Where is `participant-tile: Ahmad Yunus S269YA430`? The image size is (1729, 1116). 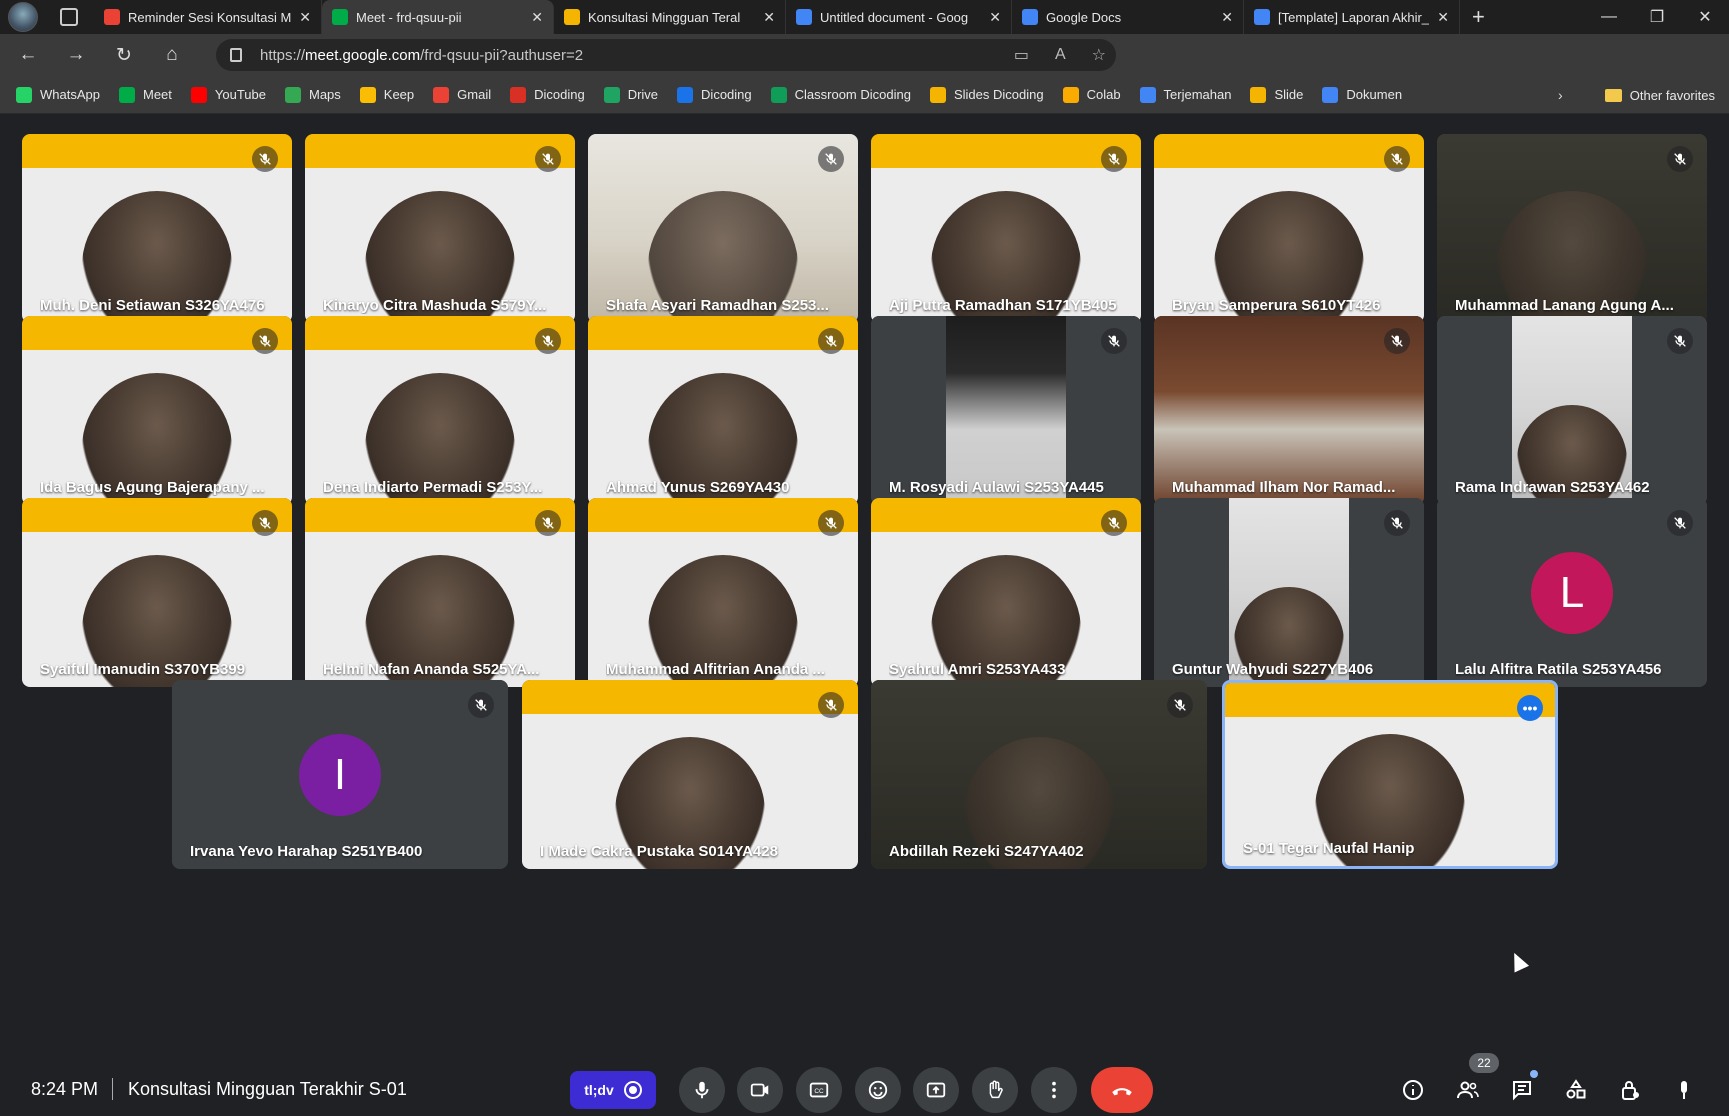 participant-tile: Ahmad Yunus S269YA430 is located at coordinates (723, 410).